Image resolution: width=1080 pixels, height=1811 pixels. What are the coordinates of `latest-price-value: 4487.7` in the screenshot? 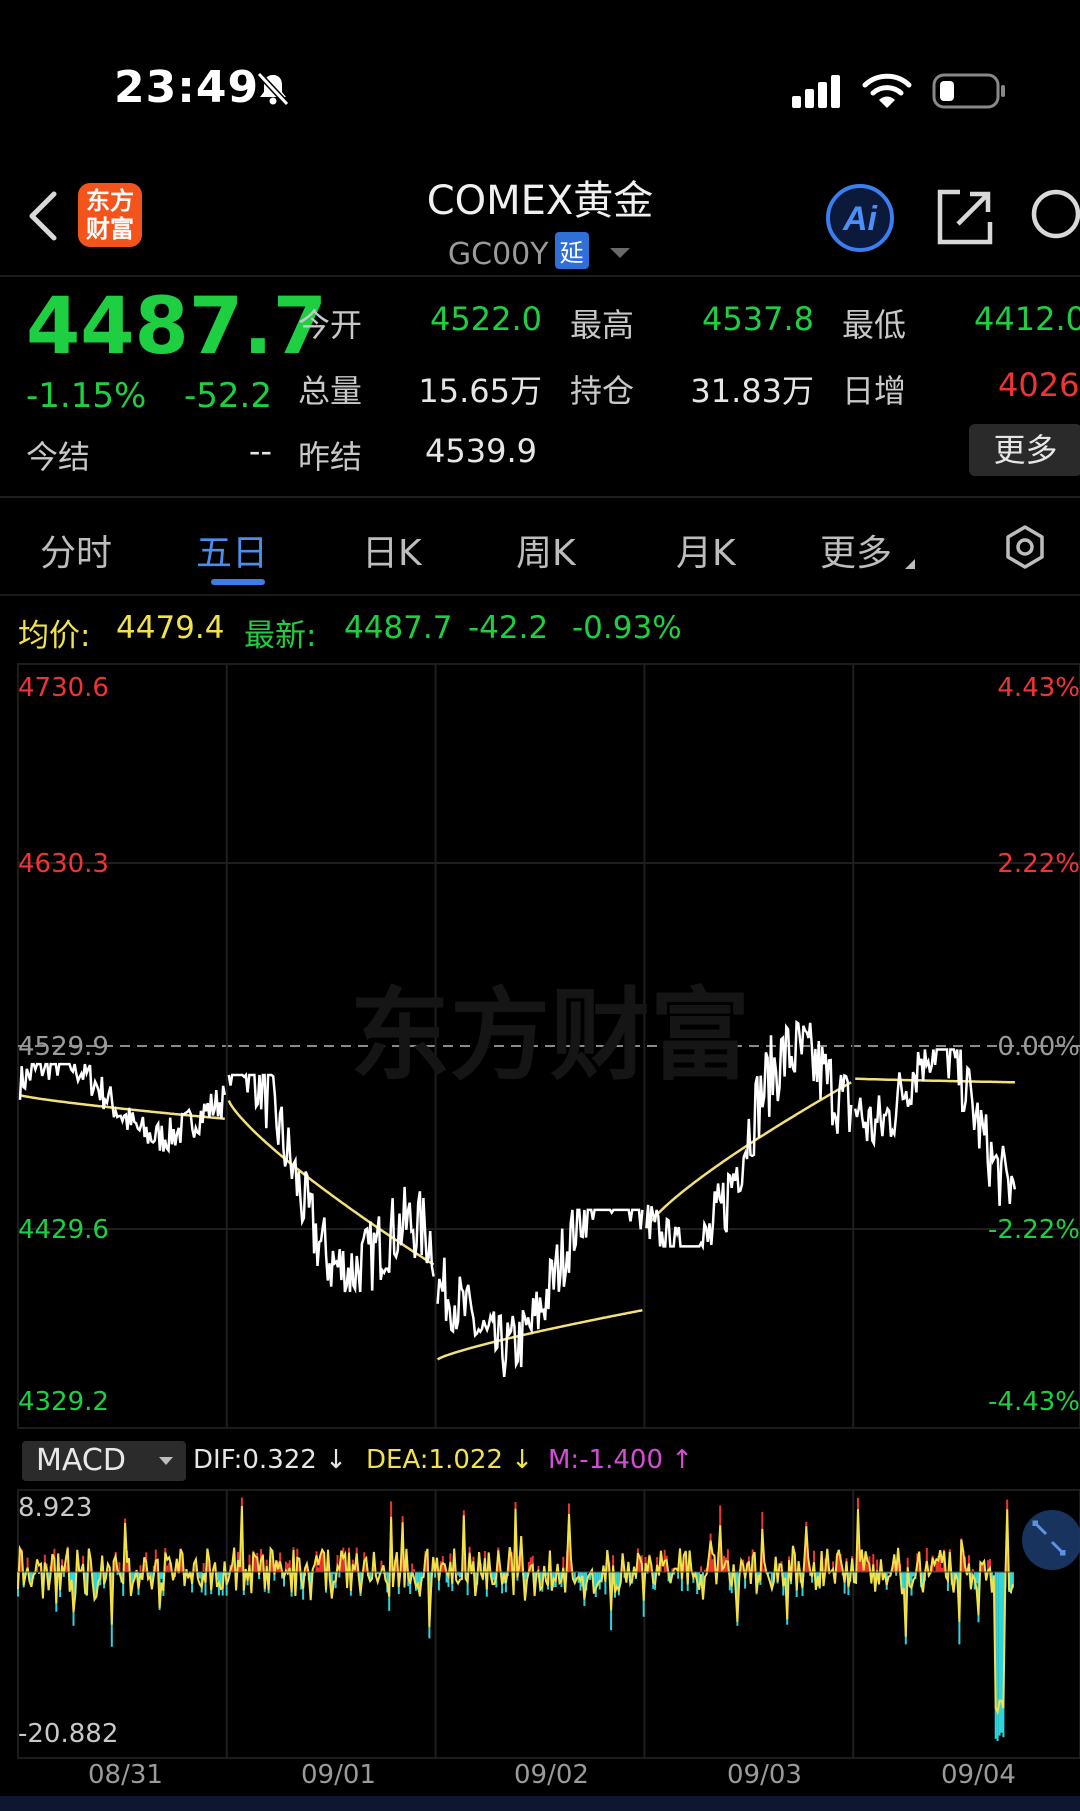 It's located at (398, 628).